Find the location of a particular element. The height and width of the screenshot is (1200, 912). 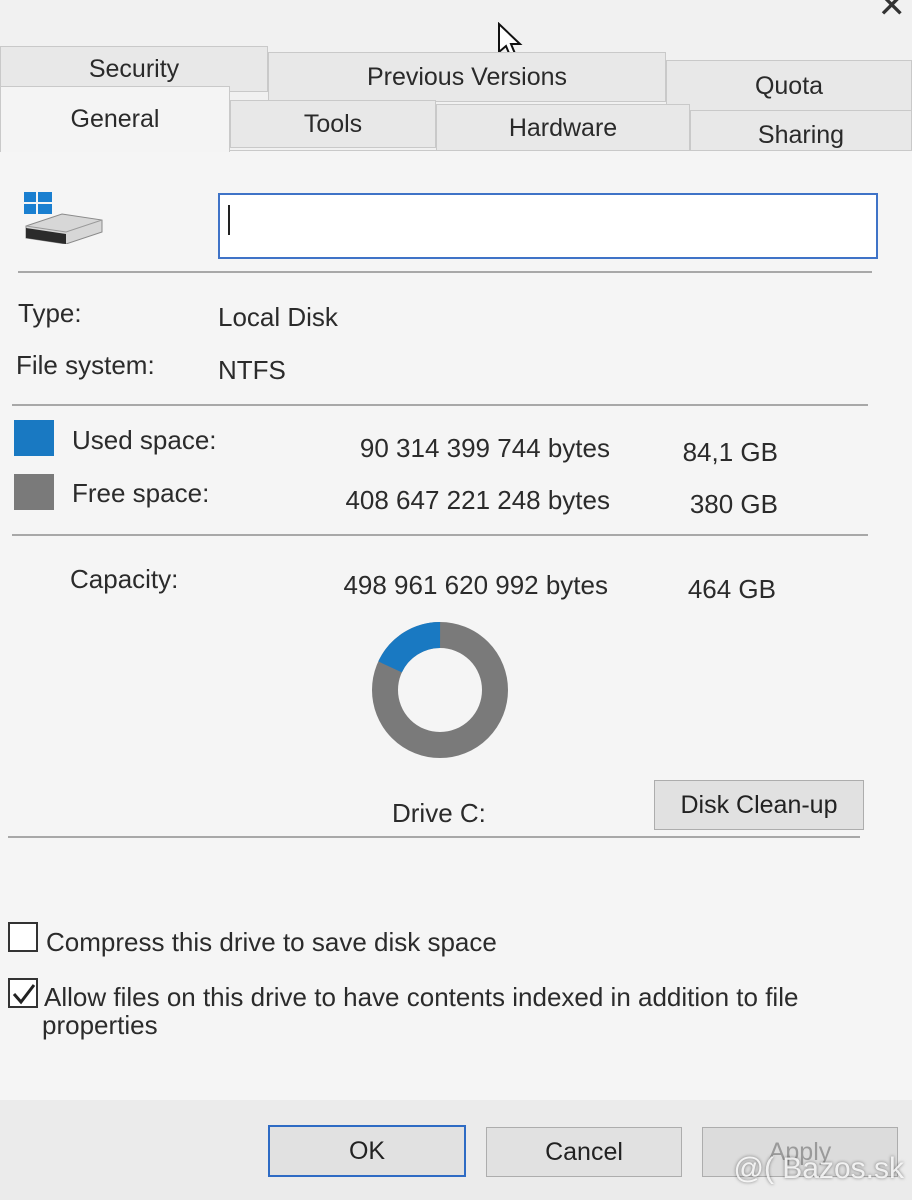

capacity-size: 464 GB is located at coordinates (731, 589).